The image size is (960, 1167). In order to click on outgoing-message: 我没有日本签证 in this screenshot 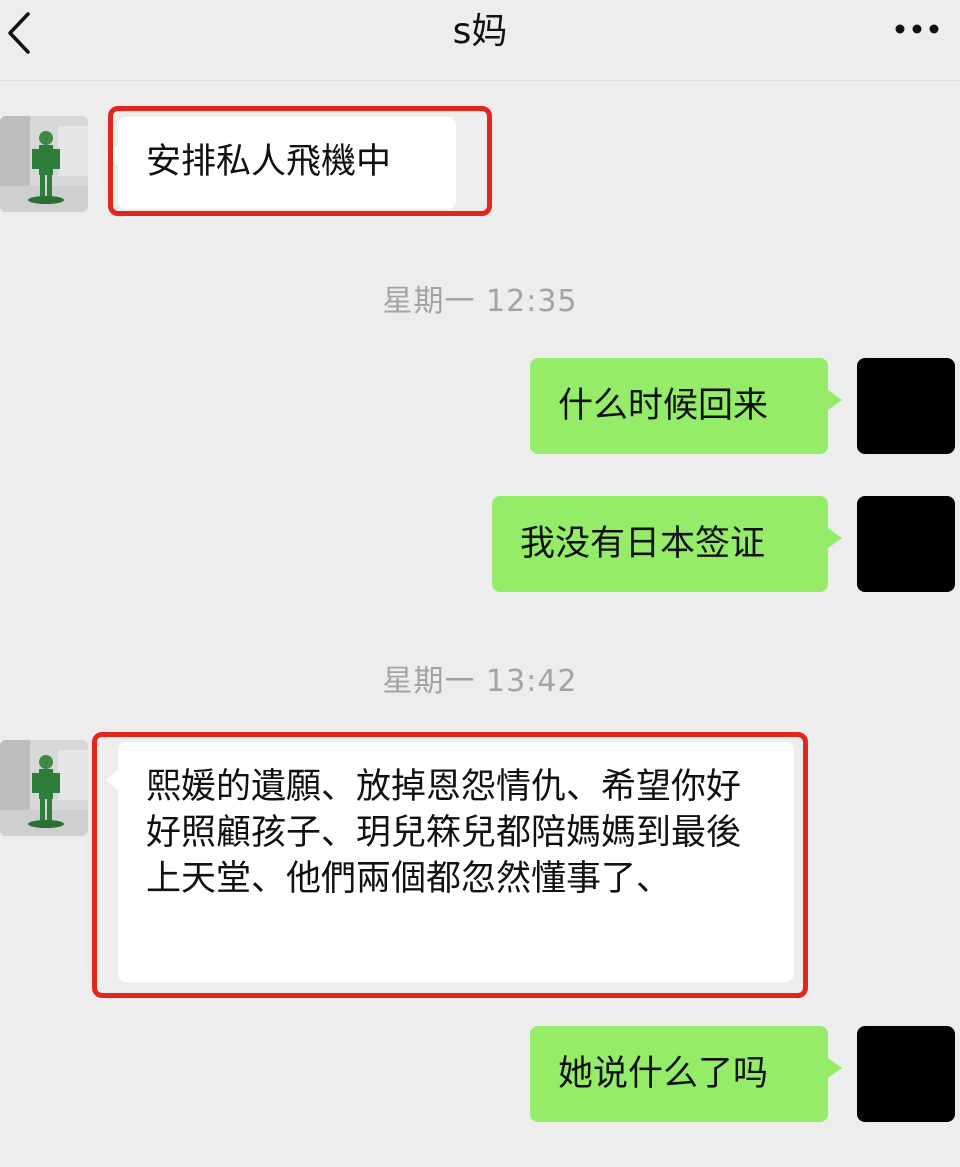, I will do `click(667, 544)`.